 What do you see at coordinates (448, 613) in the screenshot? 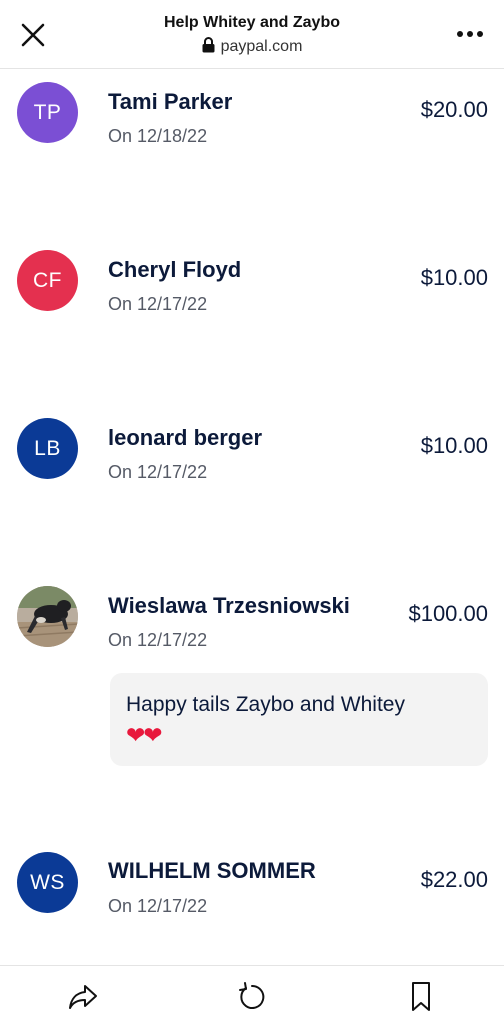
I see `donation-amount: $100.00` at bounding box center [448, 613].